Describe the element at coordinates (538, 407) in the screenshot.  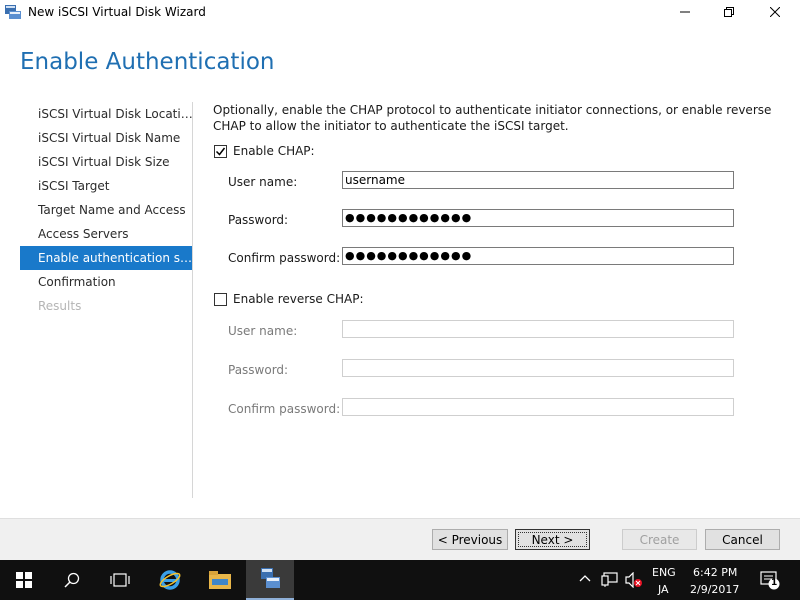
I see `reverse-confirm-password-input` at that location.